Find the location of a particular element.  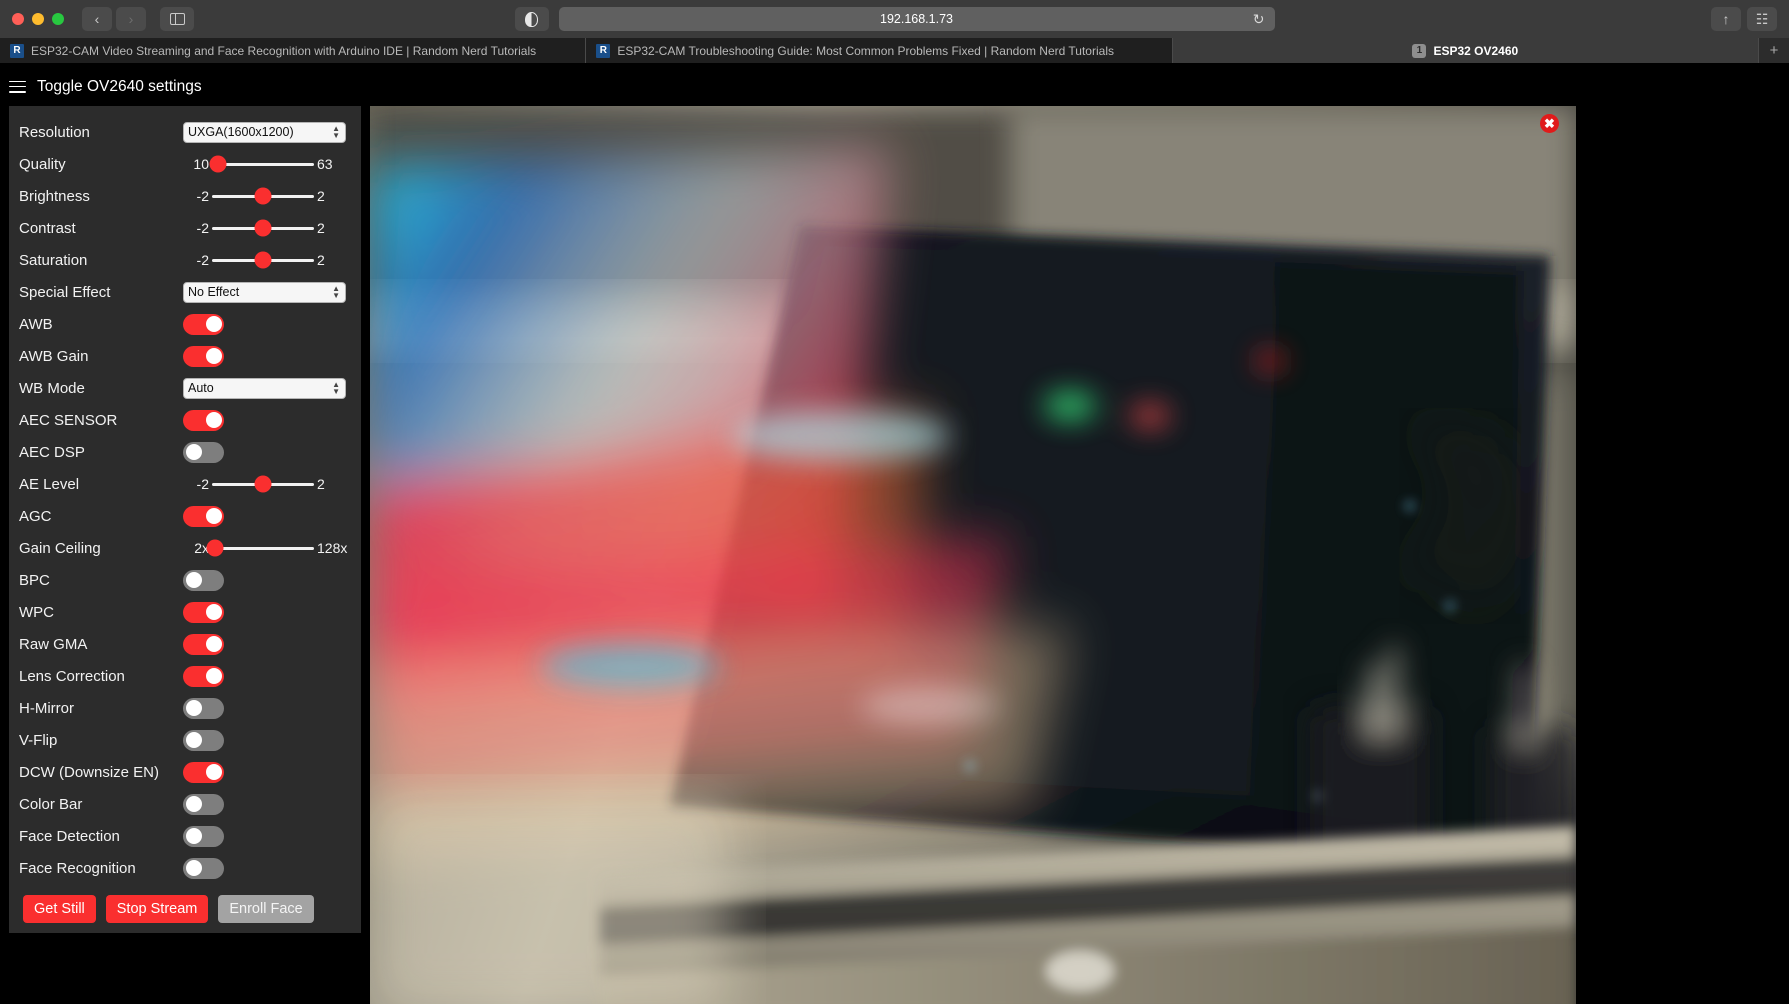

setting-control: 2x 128x is located at coordinates (267, 548).